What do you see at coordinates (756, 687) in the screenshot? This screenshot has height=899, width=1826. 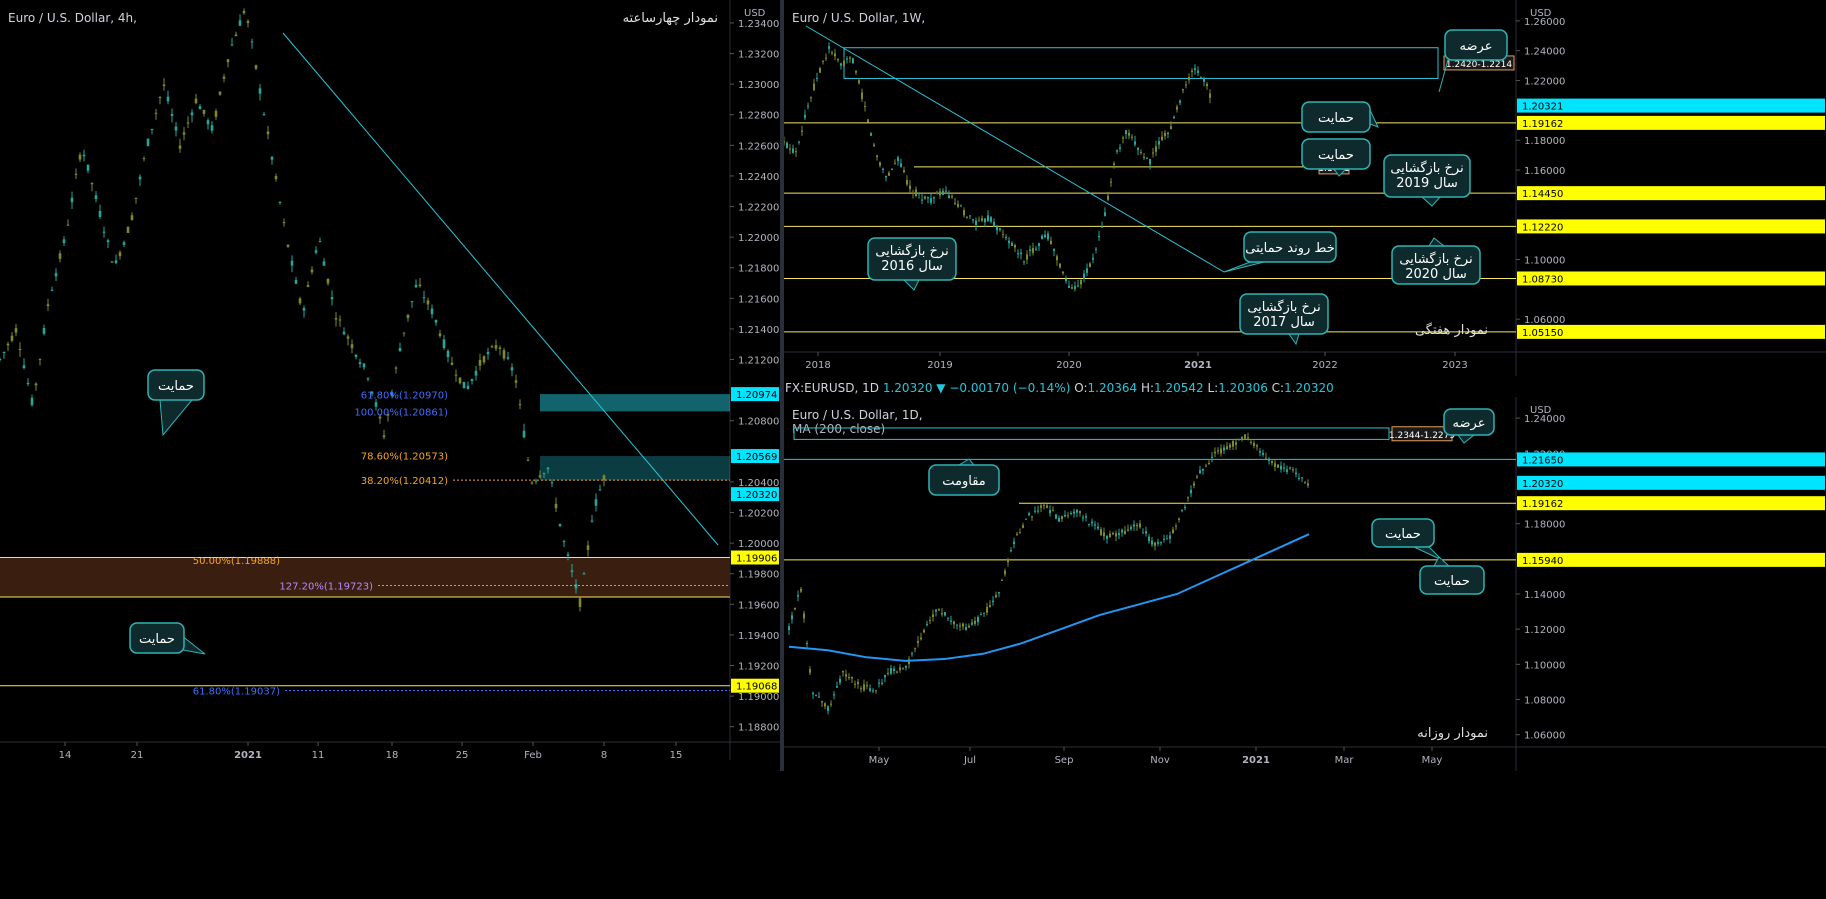 I see `price-label-text: 1.19068` at bounding box center [756, 687].